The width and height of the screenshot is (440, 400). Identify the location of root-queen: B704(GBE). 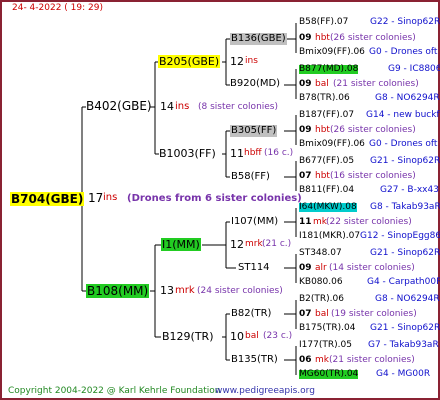
(47, 199).